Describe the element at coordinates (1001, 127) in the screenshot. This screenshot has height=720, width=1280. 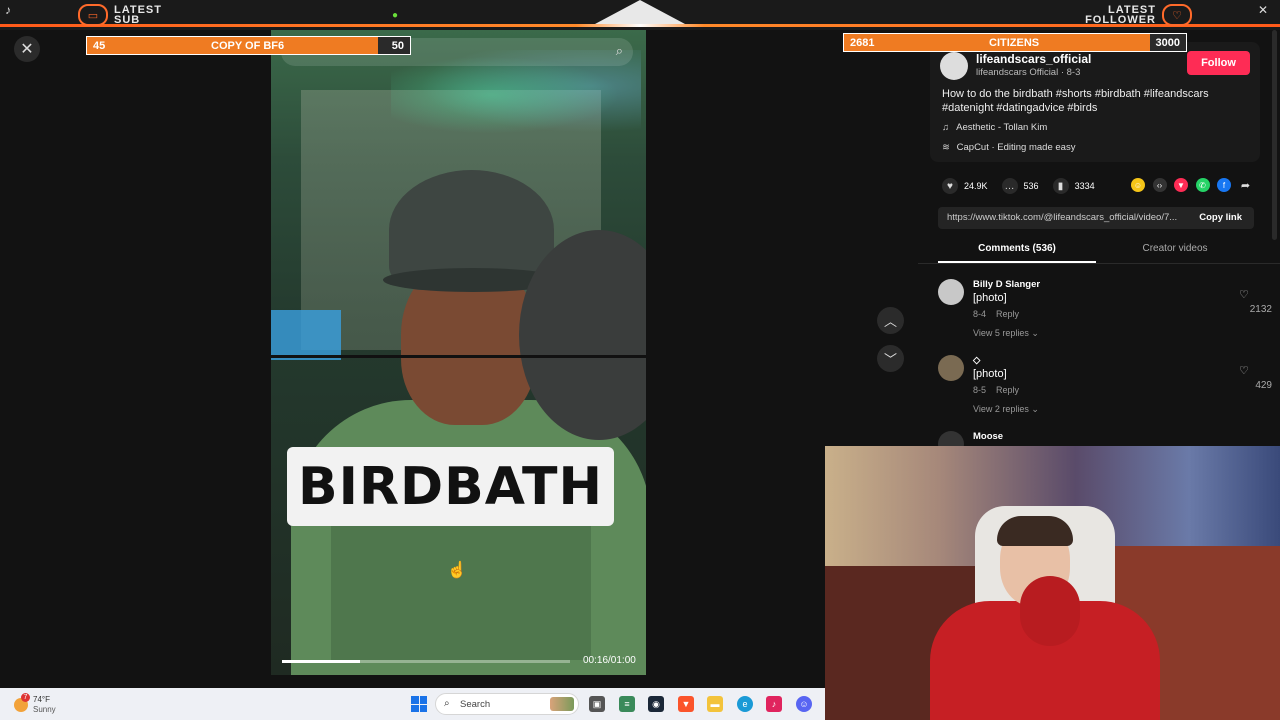
I see `music-title: Aesthetic - Tollan Kim` at that location.